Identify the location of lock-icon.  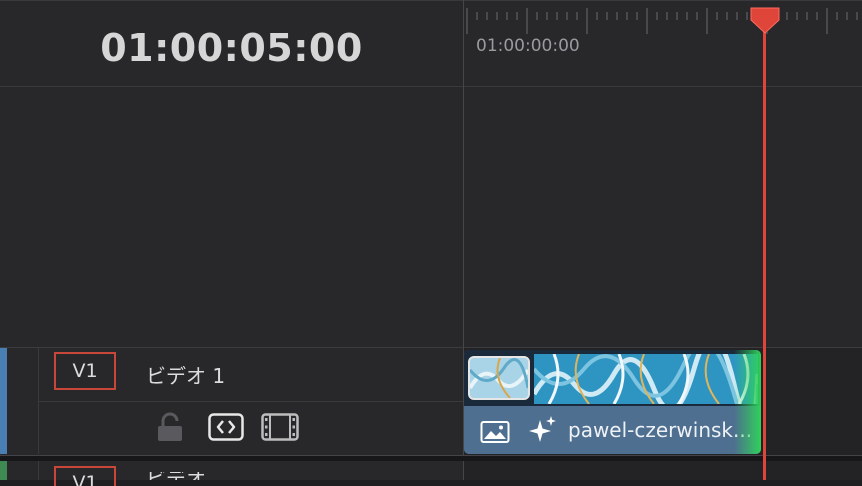
(170, 427).